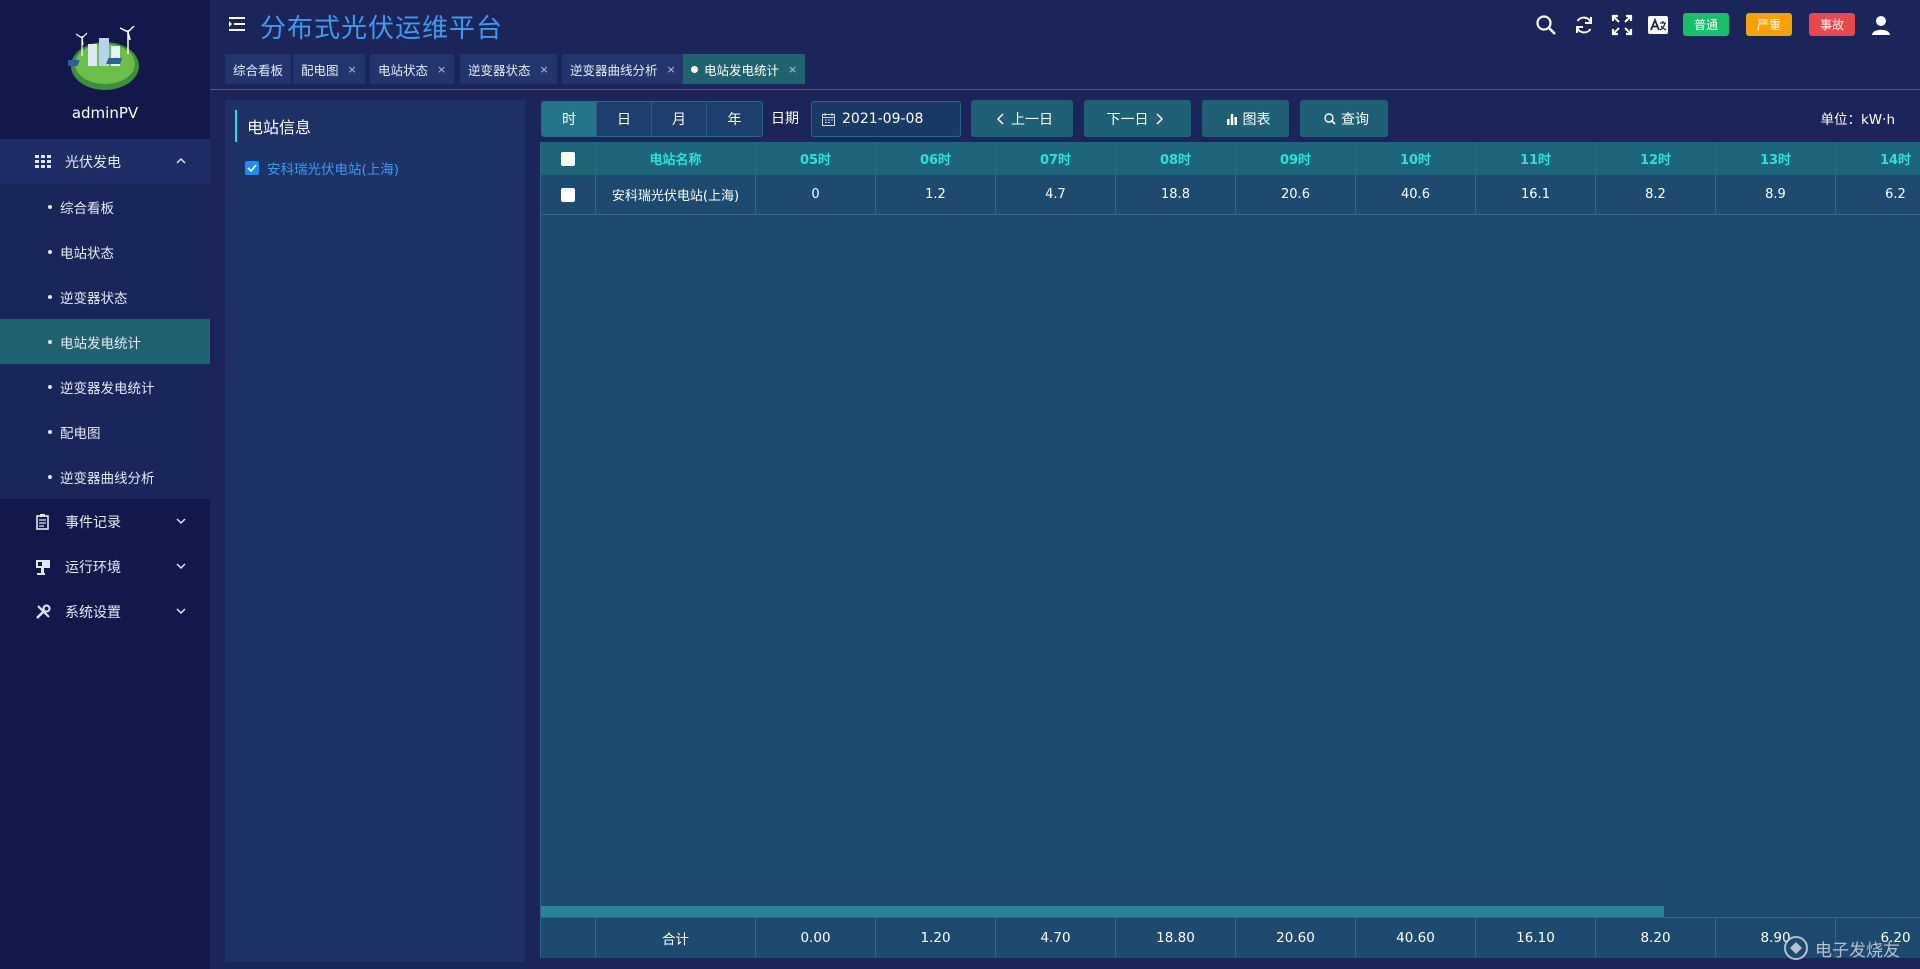  What do you see at coordinates (1127, 119) in the screenshot?
I see `next-day-label: 下一日` at bounding box center [1127, 119].